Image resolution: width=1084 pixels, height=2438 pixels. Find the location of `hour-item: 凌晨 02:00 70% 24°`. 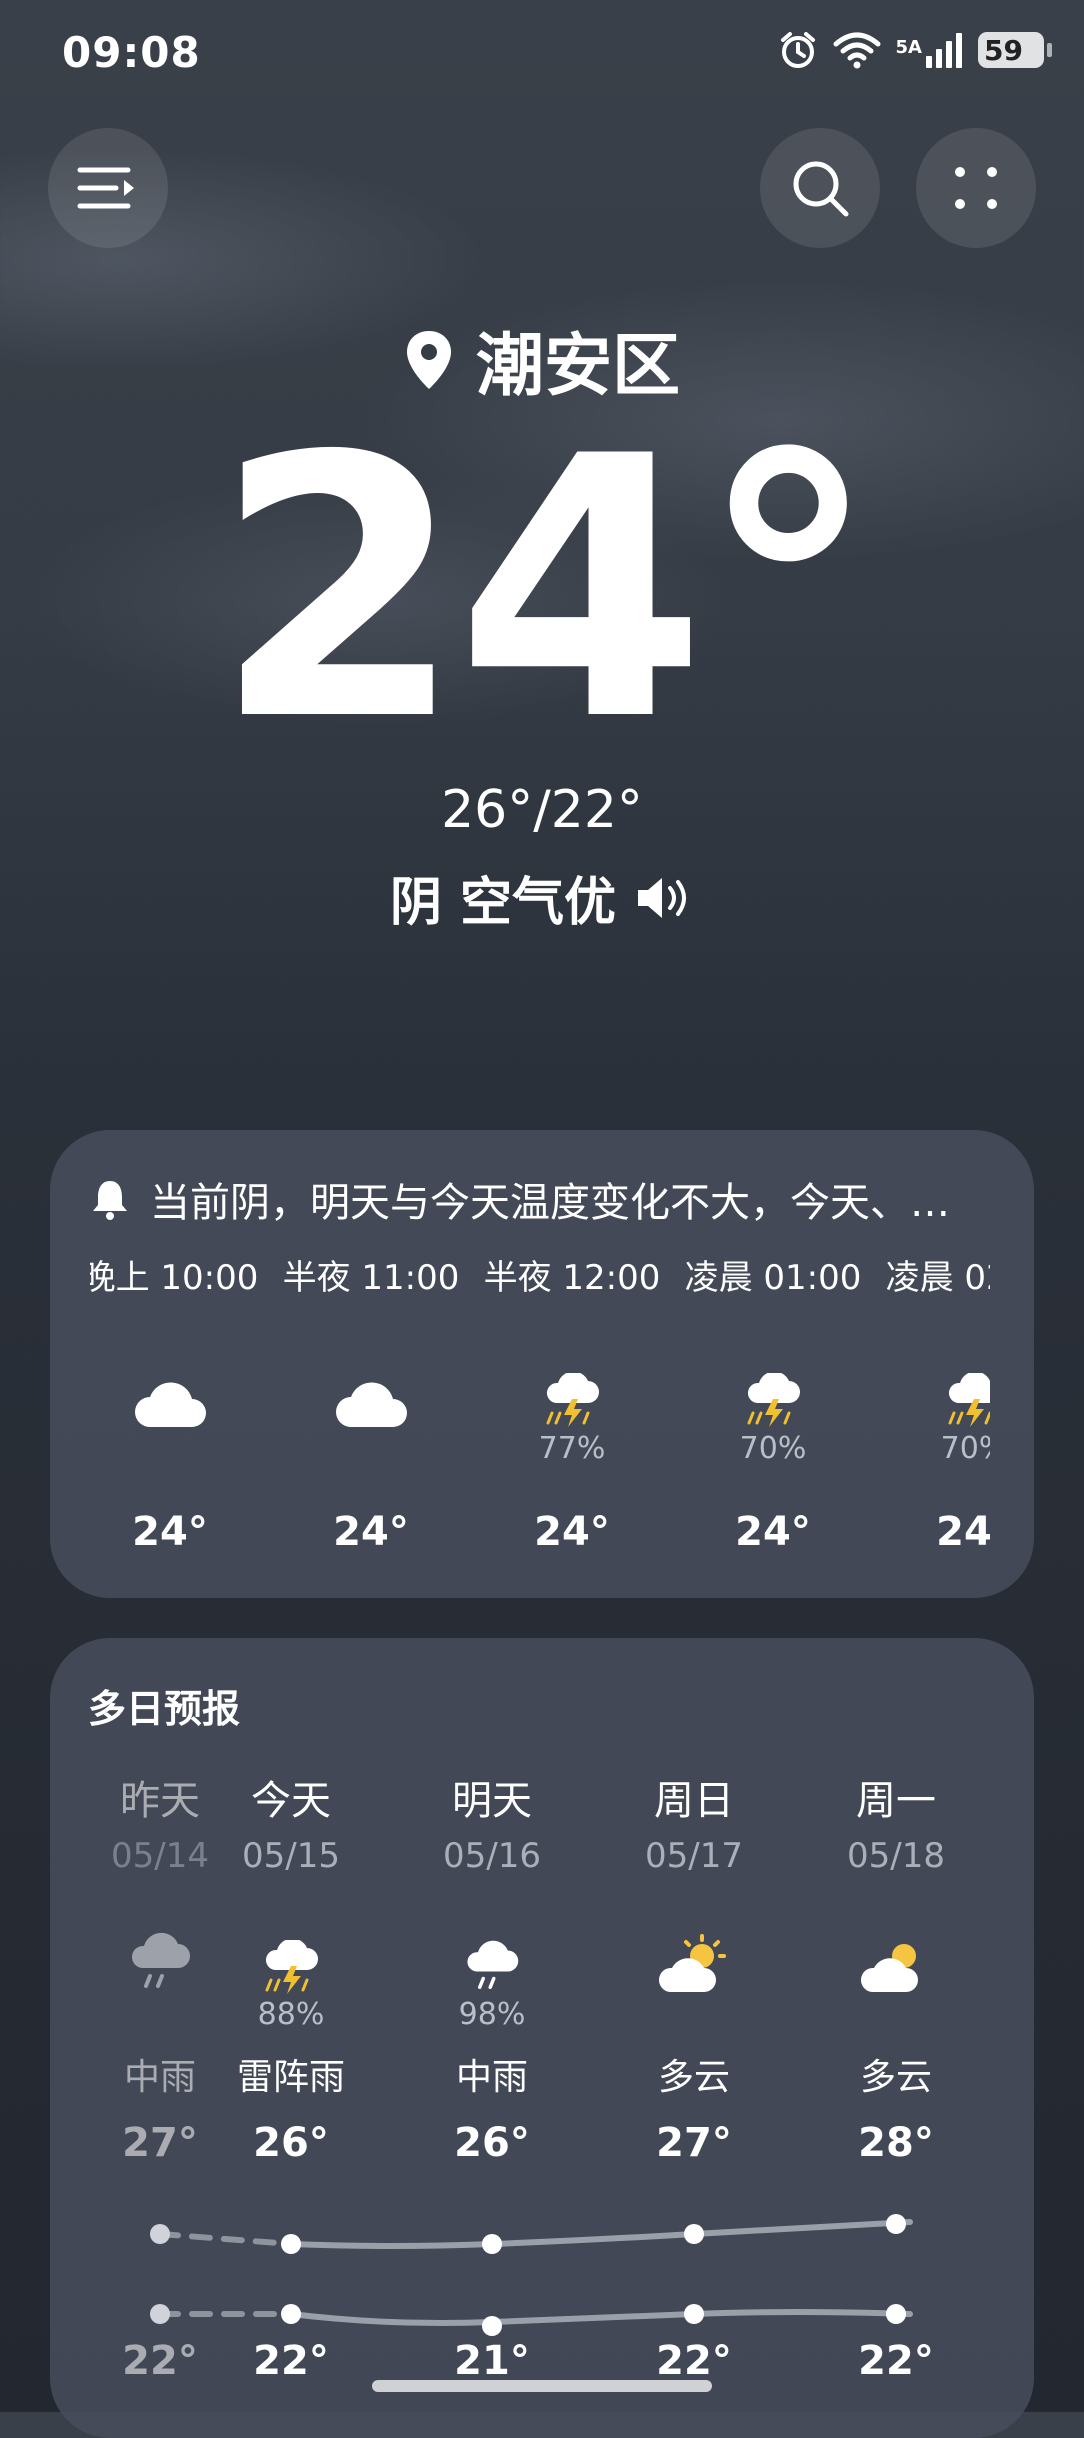

hour-item: 凌晨 02:00 70% 24° is located at coordinates (932, 1402).